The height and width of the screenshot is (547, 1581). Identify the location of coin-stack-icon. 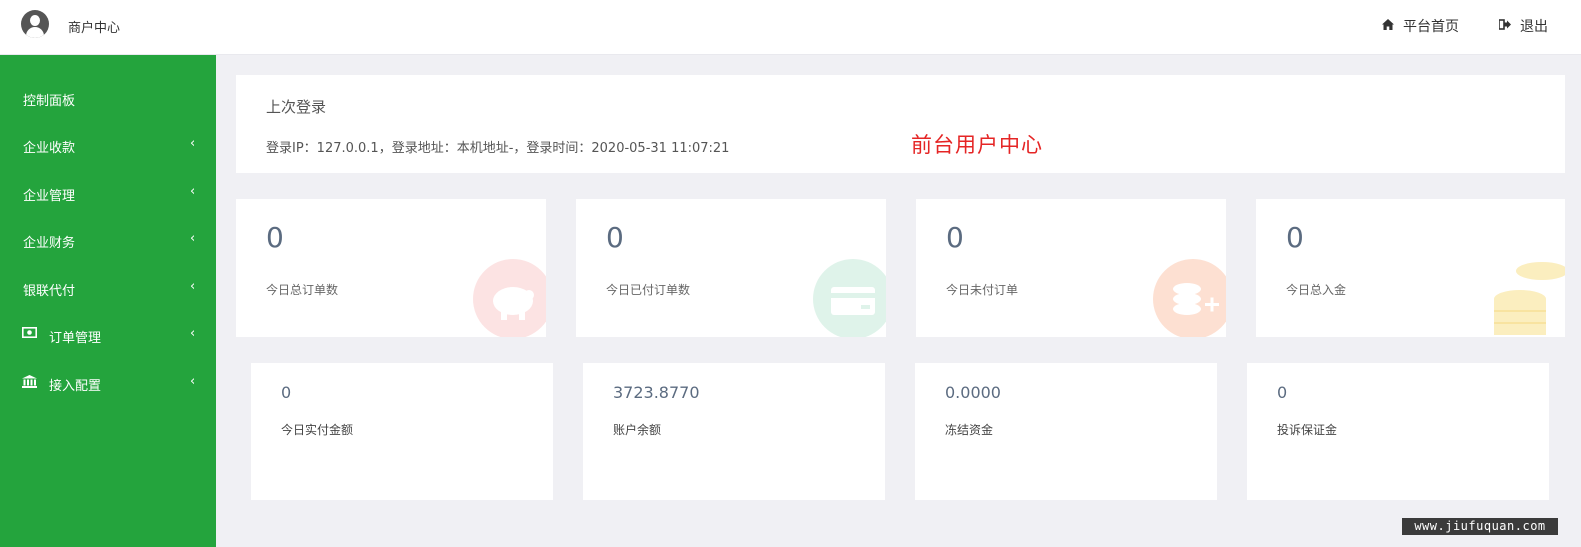
(1528, 299).